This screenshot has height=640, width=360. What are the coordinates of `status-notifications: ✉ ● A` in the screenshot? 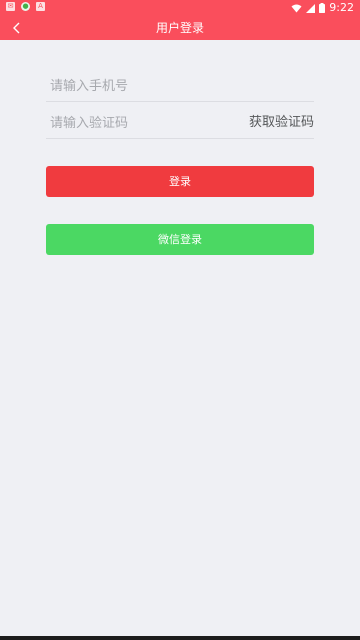 It's located at (25, 6).